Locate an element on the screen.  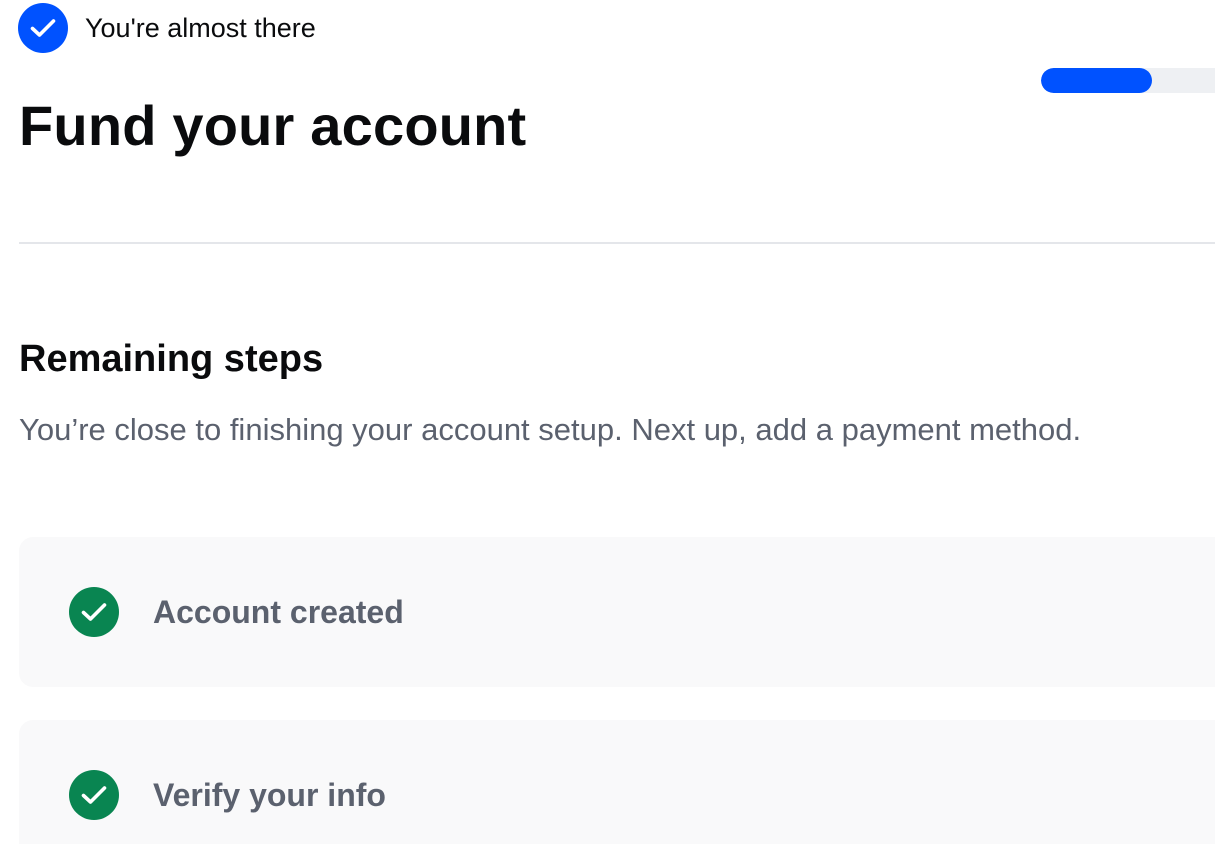
step-label: Account created is located at coordinates (278, 611).